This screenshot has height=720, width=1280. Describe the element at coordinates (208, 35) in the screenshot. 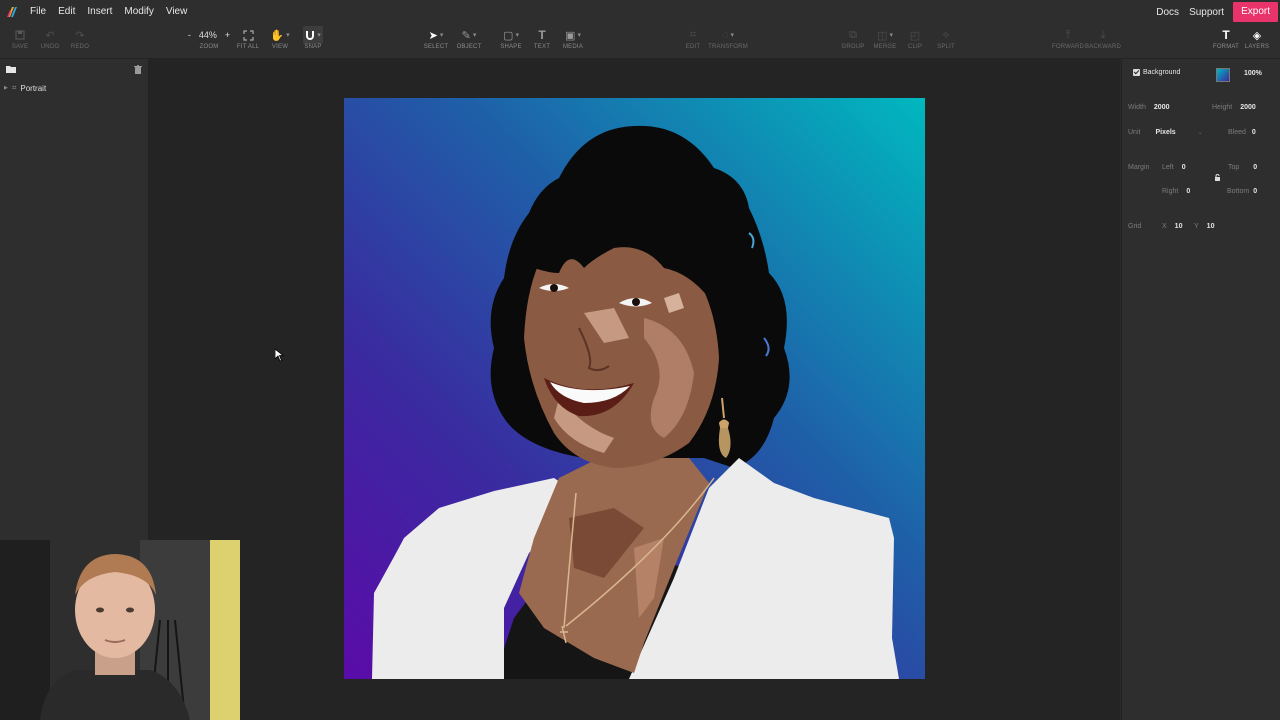

I see `zoom-value: 44%` at that location.